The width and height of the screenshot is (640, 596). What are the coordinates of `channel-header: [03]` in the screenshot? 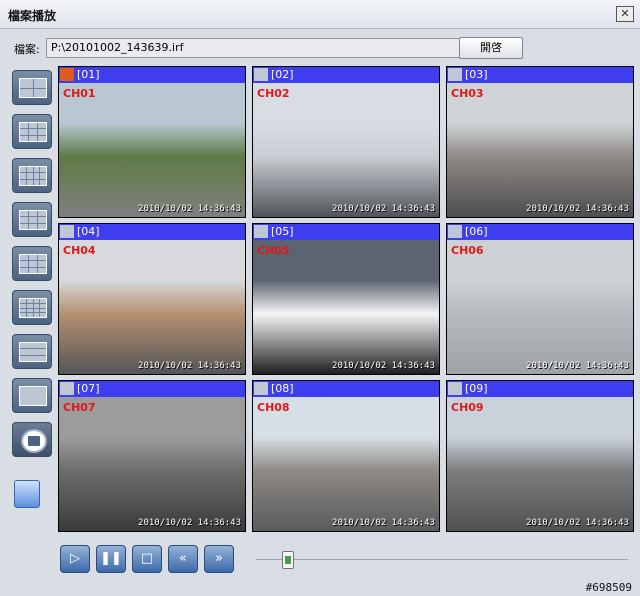 It's located at (540, 75).